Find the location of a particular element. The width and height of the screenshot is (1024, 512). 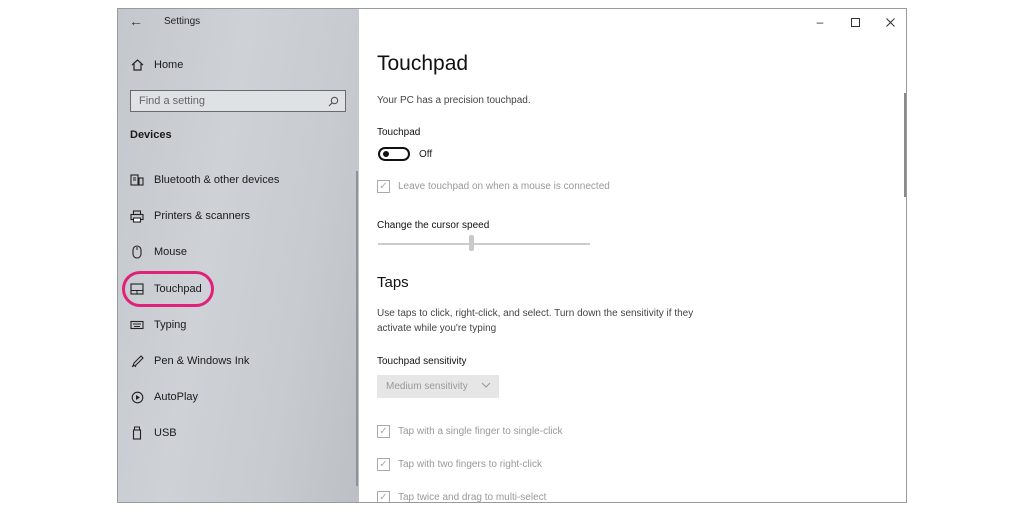

autoplay-icon is located at coordinates (137, 397).